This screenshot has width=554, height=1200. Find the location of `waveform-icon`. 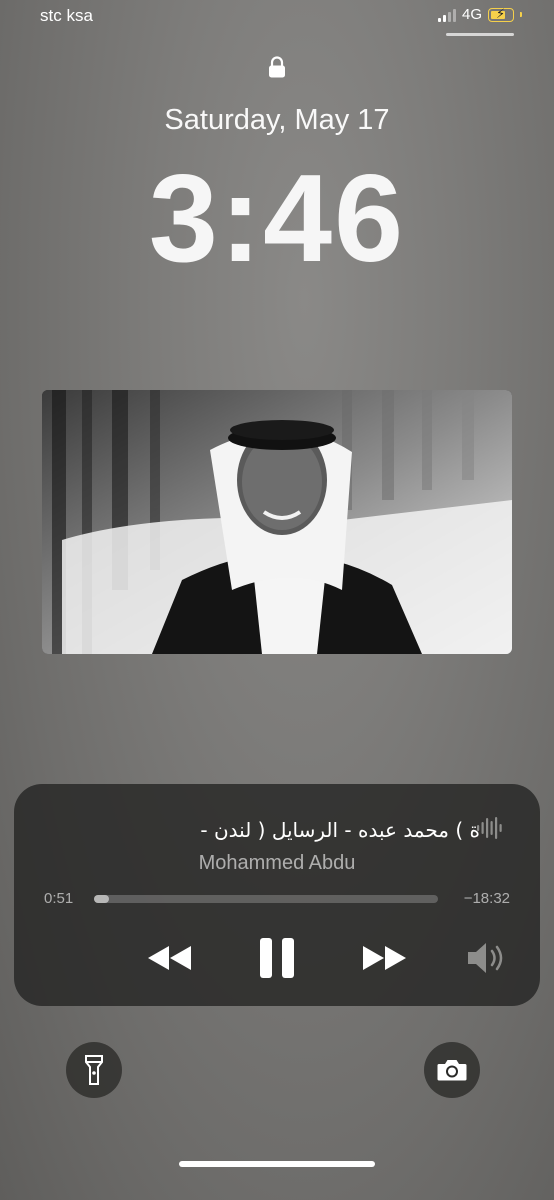

waveform-icon is located at coordinates (490, 828).